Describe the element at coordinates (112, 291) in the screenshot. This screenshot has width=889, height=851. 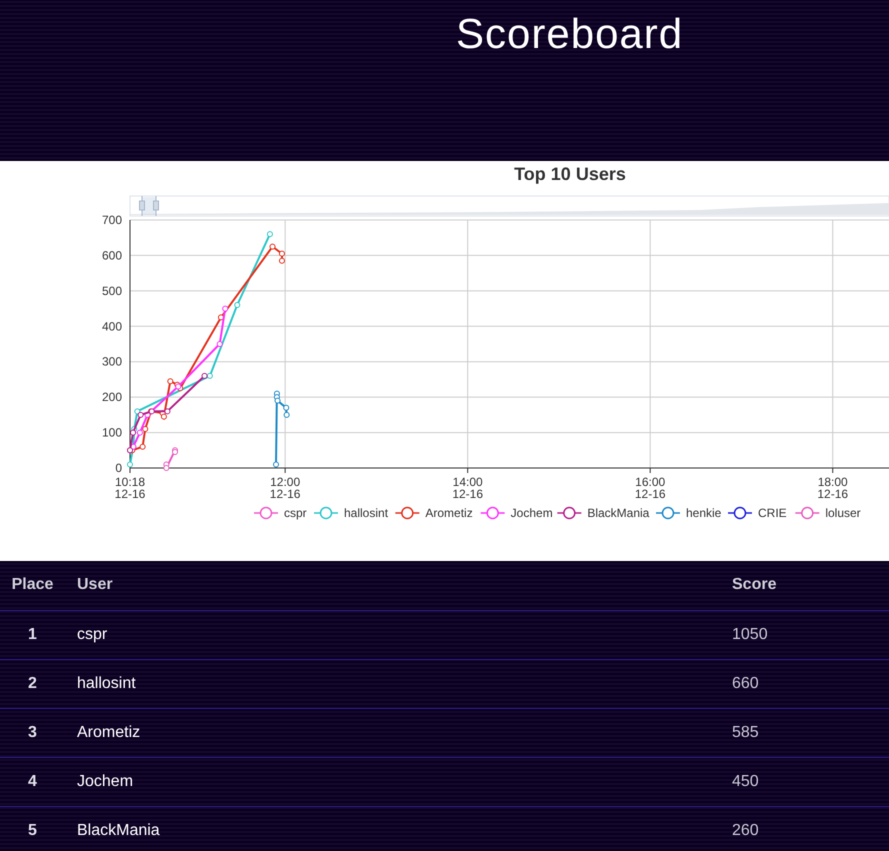
I see `y-tick-label: 500` at that location.